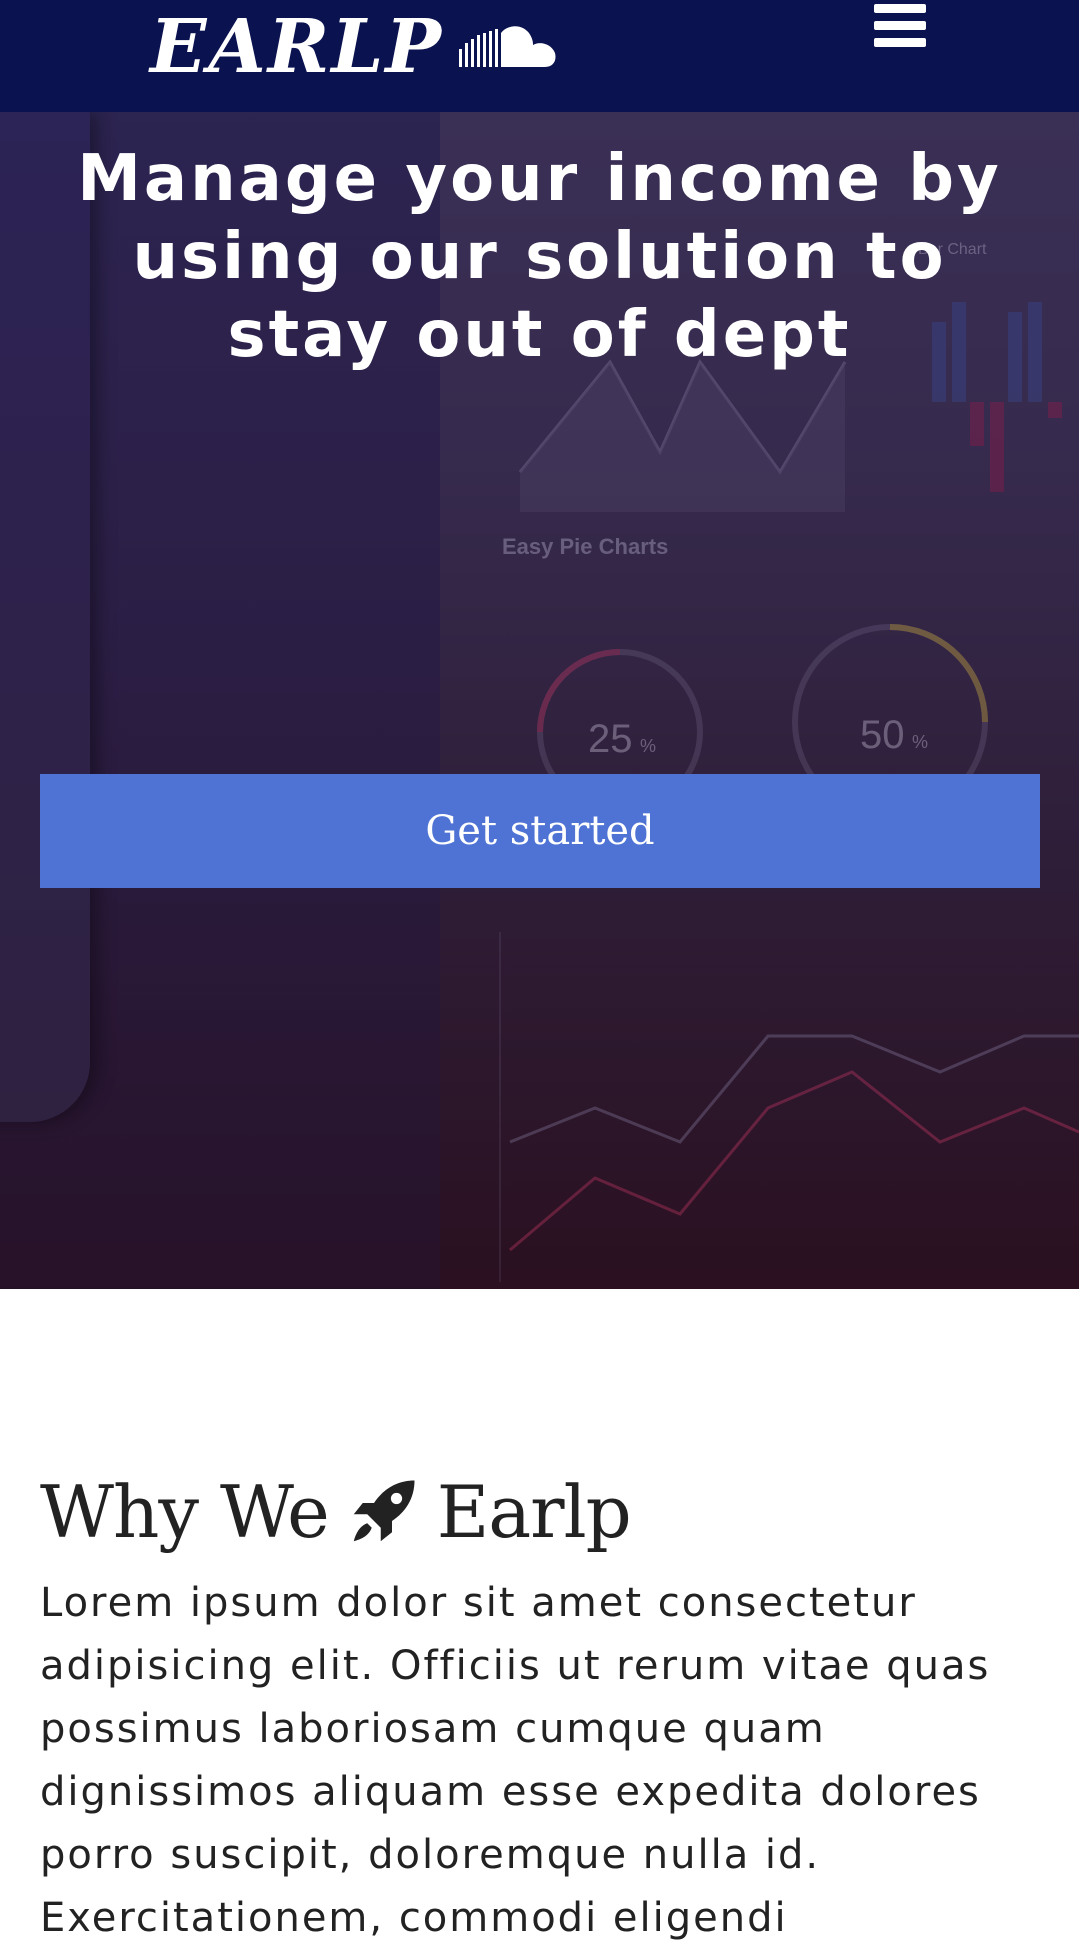 This screenshot has height=1950, width=1079. What do you see at coordinates (296, 47) in the screenshot?
I see `brand-name: EARLP` at bounding box center [296, 47].